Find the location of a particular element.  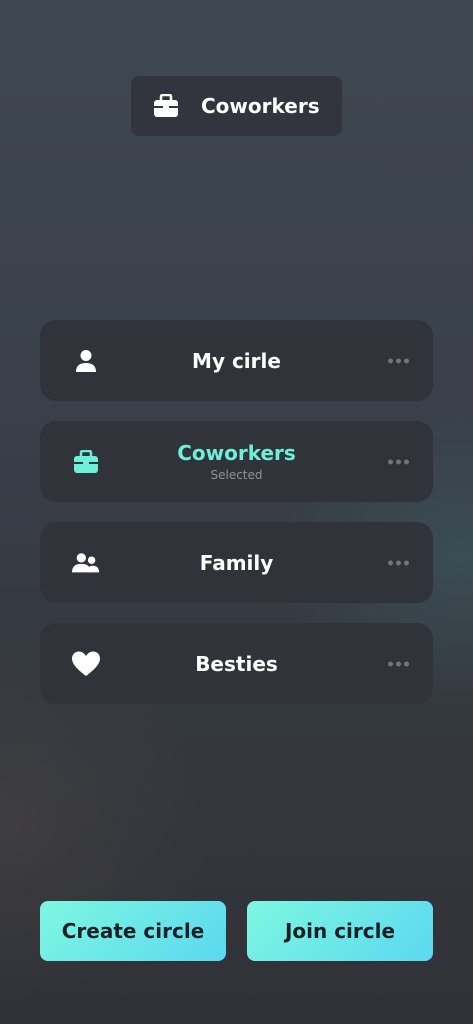

current-circle-label: Coworkers is located at coordinates (260, 106).